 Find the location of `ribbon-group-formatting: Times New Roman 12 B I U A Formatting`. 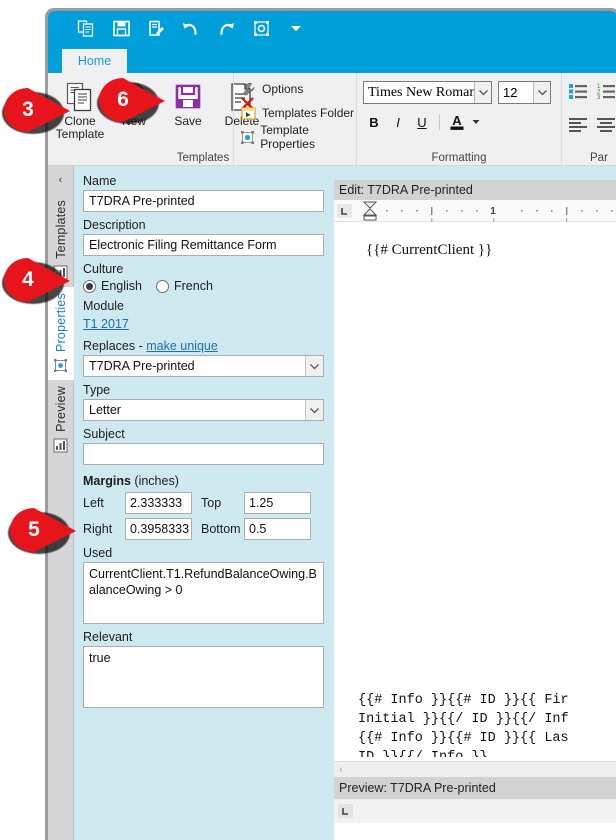

ribbon-group-formatting: Times New Roman 12 B I U A Formatting is located at coordinates (458, 119).